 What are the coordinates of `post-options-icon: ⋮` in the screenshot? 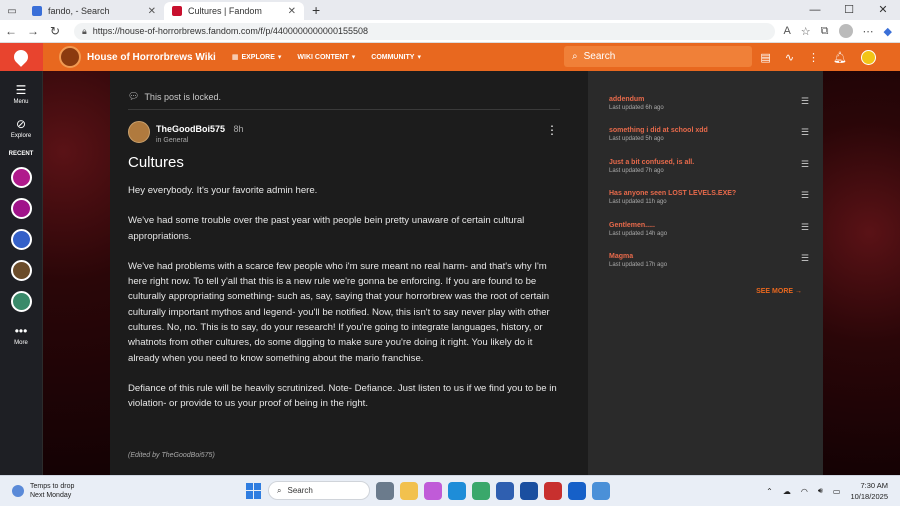 It's located at (552, 130).